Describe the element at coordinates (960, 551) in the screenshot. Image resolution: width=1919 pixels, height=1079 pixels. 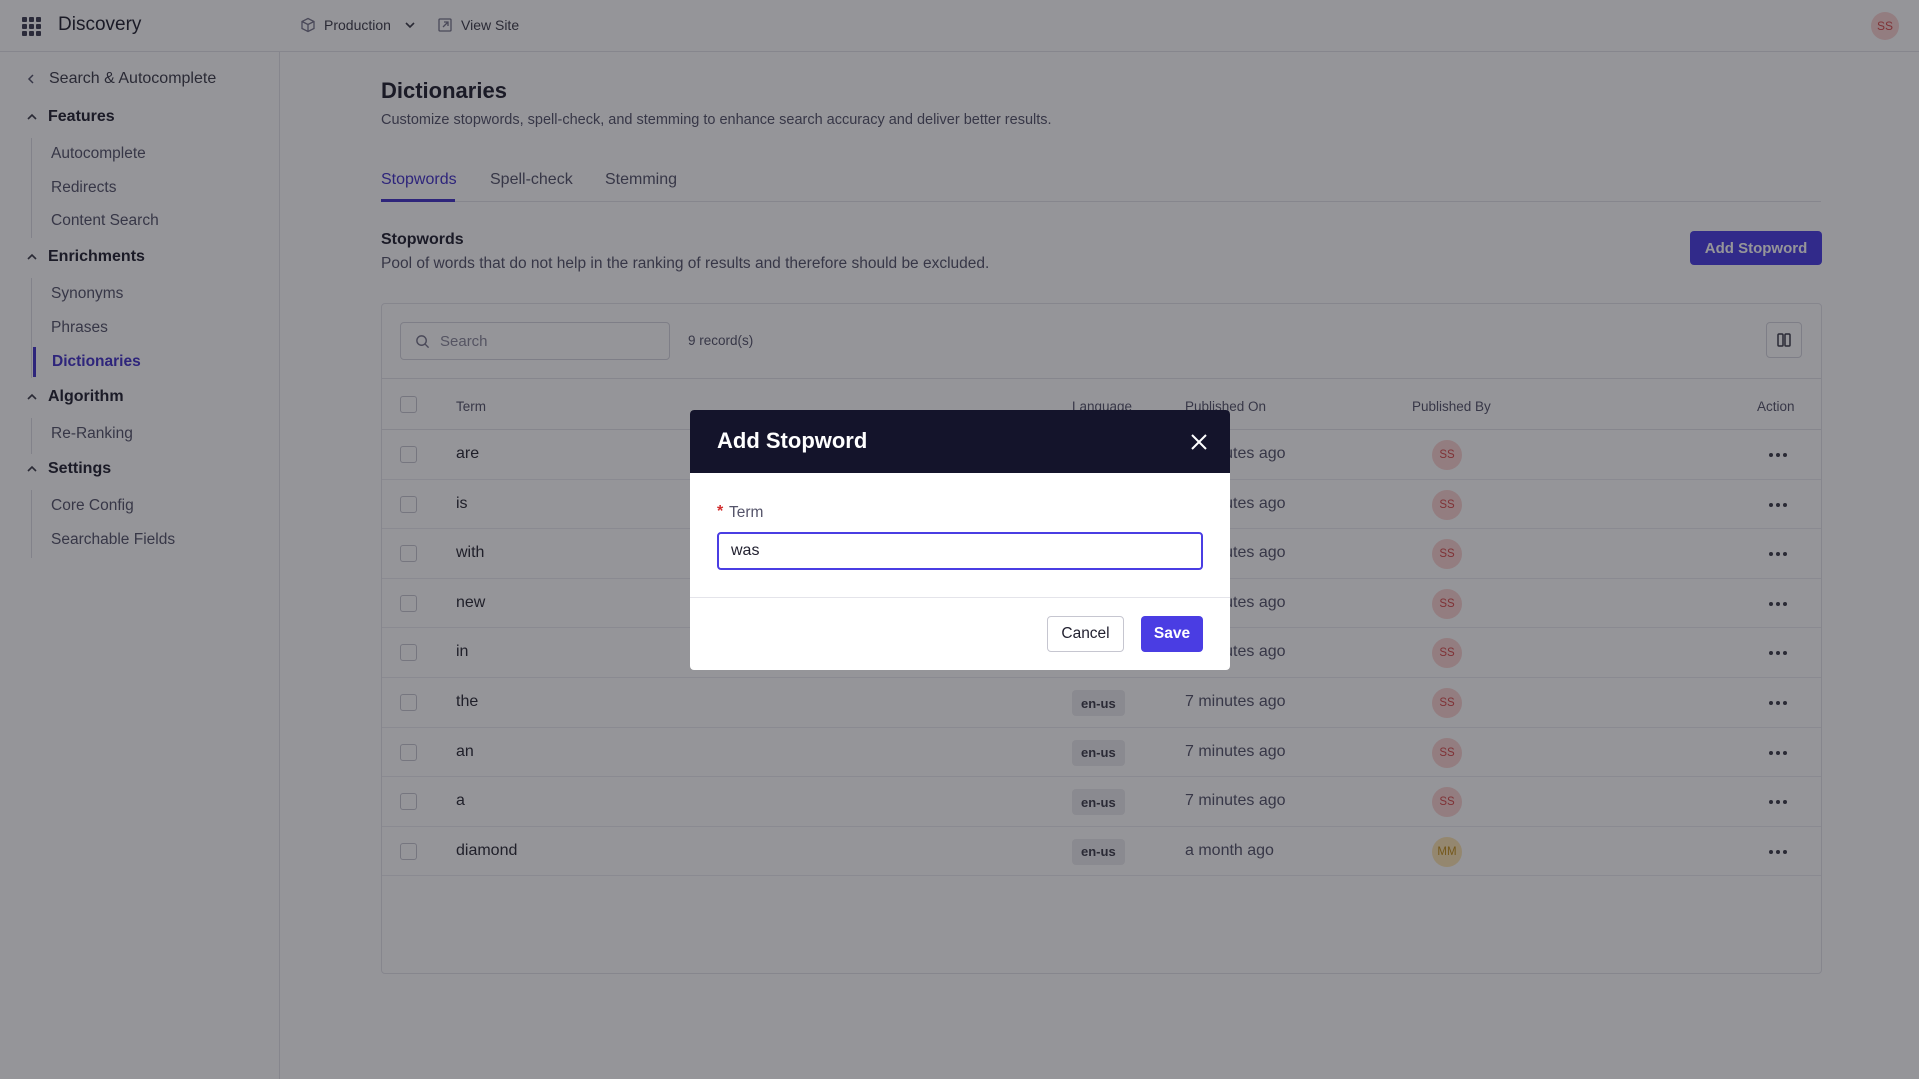
I see `term-input` at that location.